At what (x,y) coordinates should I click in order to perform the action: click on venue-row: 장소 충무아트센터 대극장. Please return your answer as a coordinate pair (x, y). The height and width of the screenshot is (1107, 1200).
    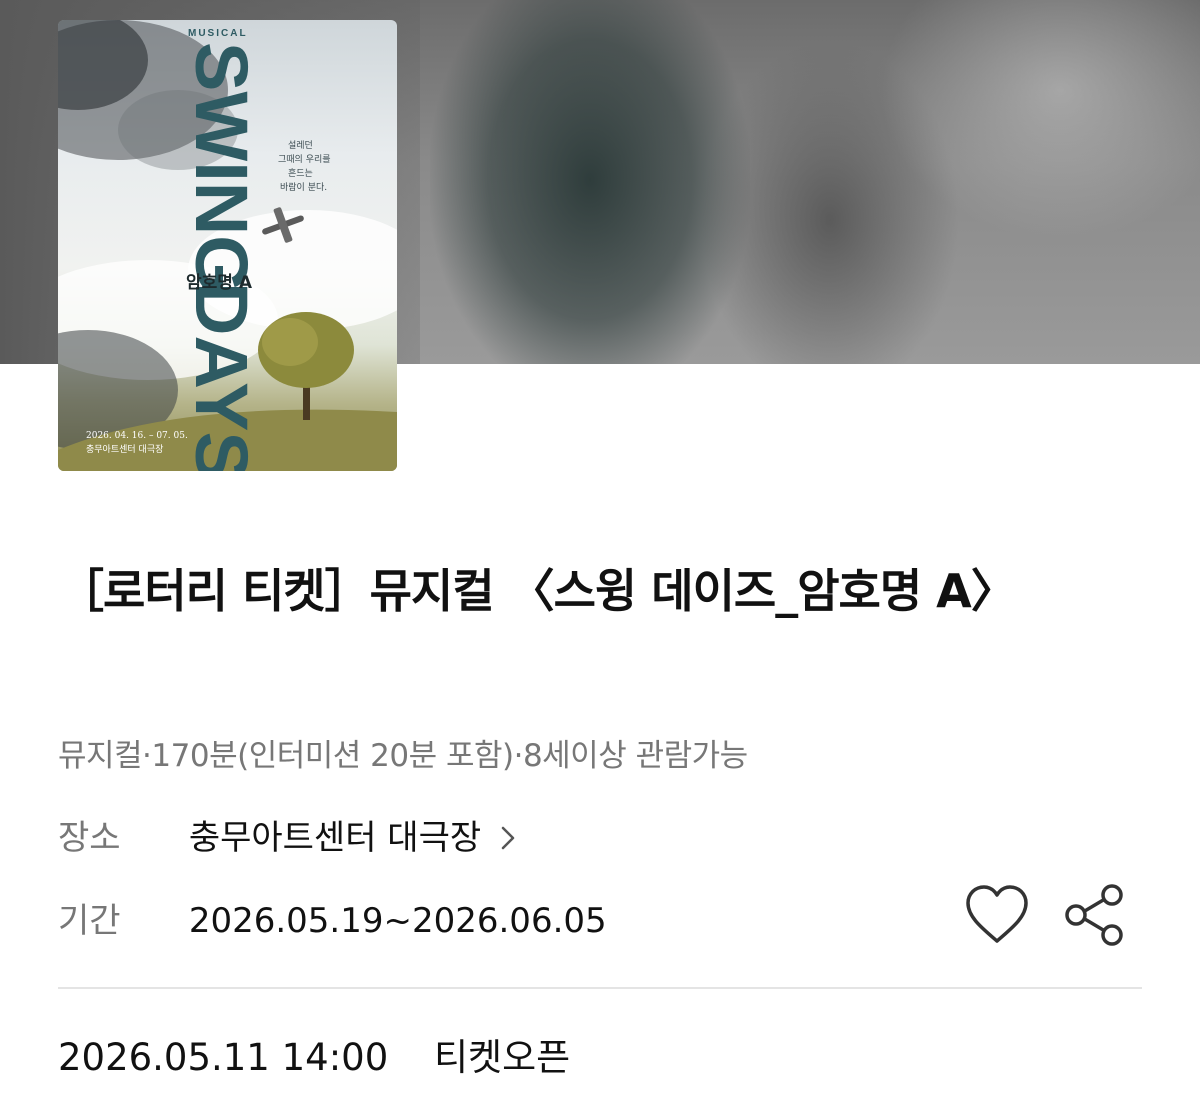
    Looking at the image, I should click on (287, 835).